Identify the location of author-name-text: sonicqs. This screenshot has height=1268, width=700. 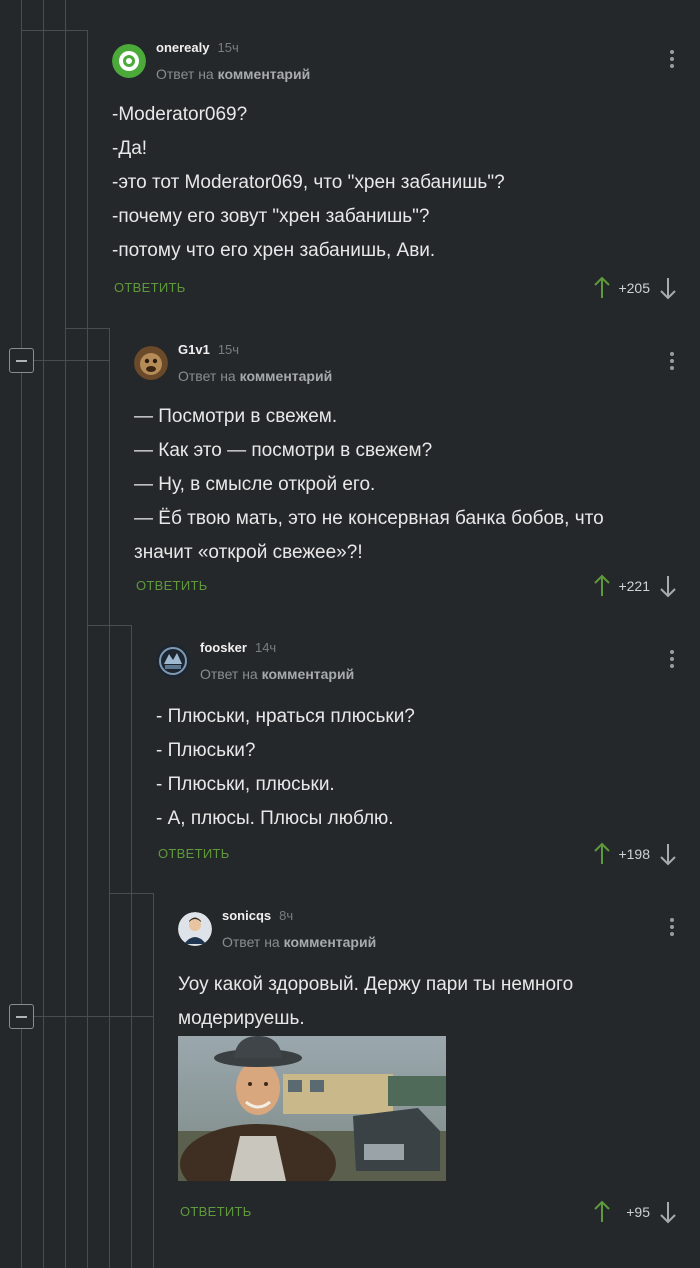
(246, 915).